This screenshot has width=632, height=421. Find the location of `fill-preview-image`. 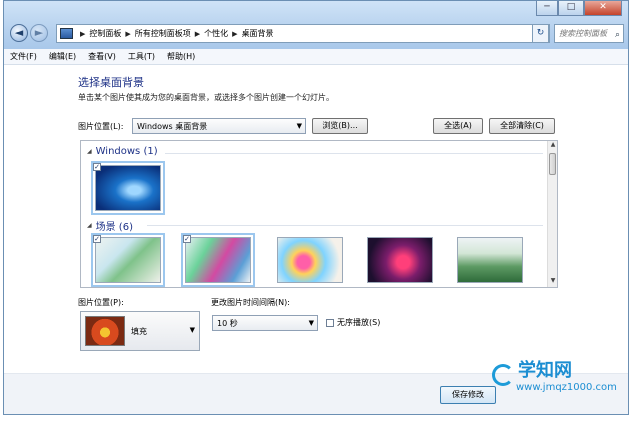

fill-preview-image is located at coordinates (105, 331).